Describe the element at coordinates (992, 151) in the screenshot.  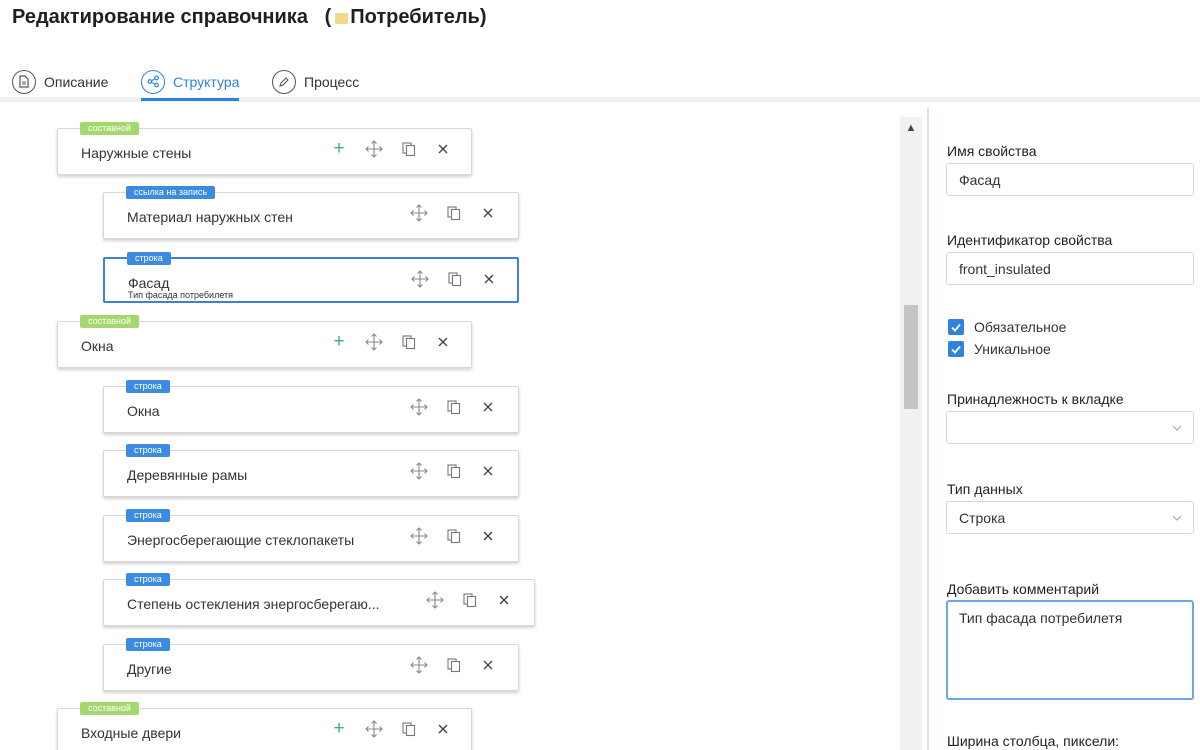
I see `property-name-label: Имя свойства` at that location.